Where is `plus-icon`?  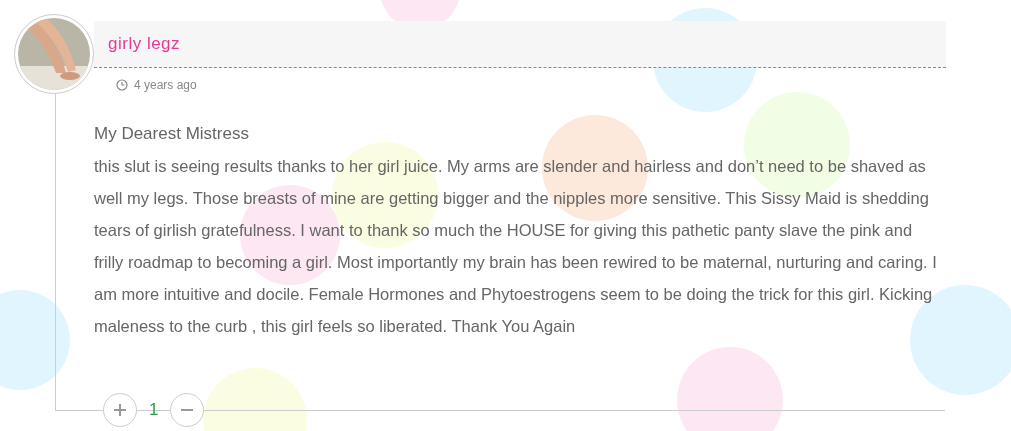 plus-icon is located at coordinates (120, 410).